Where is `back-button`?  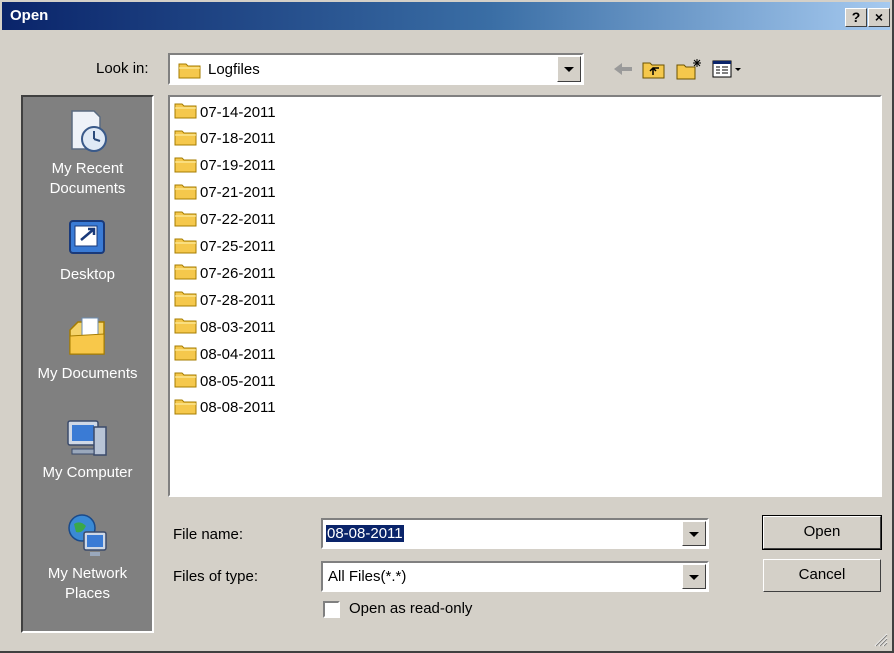
back-button is located at coordinates (624, 69).